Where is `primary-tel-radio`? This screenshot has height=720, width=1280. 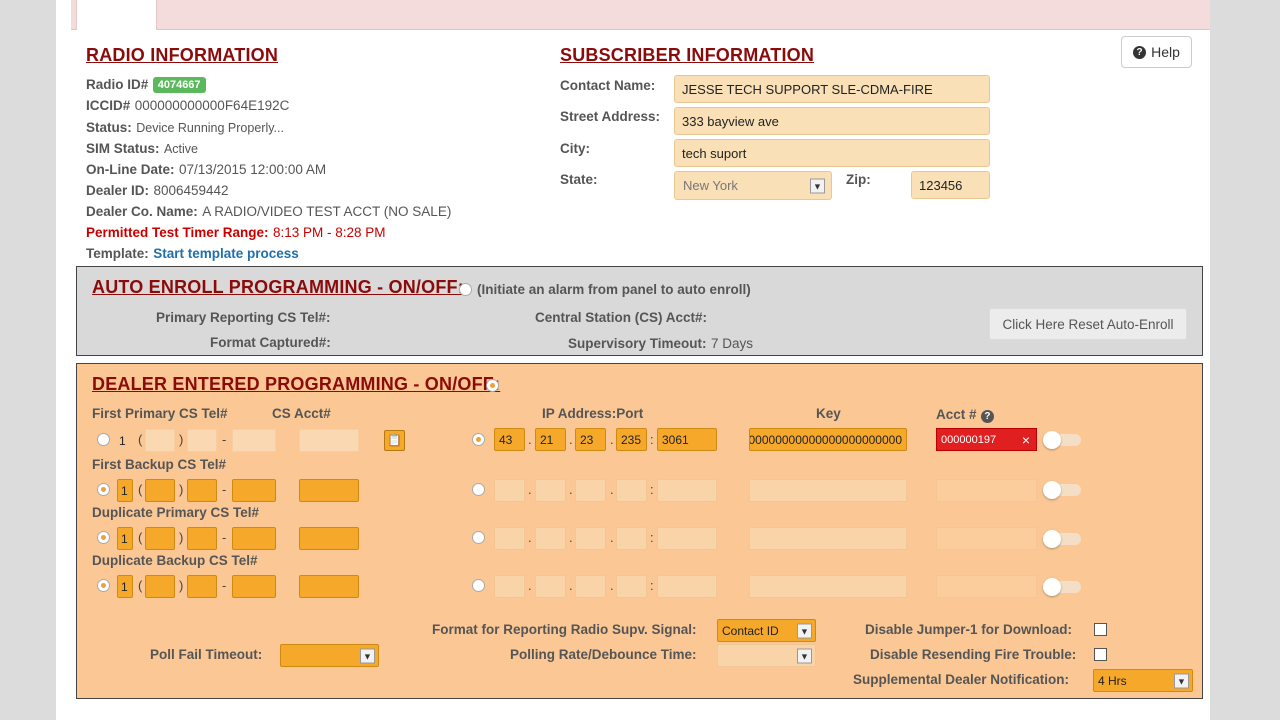
primary-tel-radio is located at coordinates (103, 439).